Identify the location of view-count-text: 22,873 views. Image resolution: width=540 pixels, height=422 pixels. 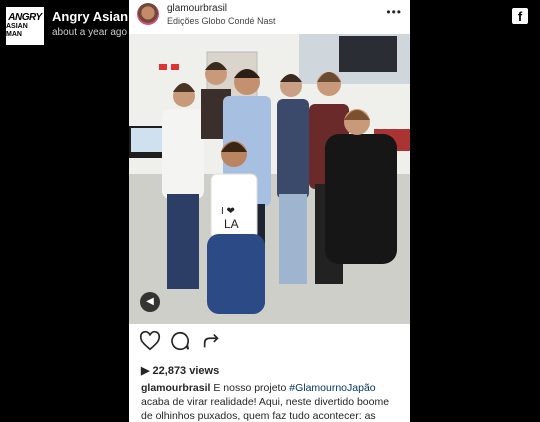
(186, 371).